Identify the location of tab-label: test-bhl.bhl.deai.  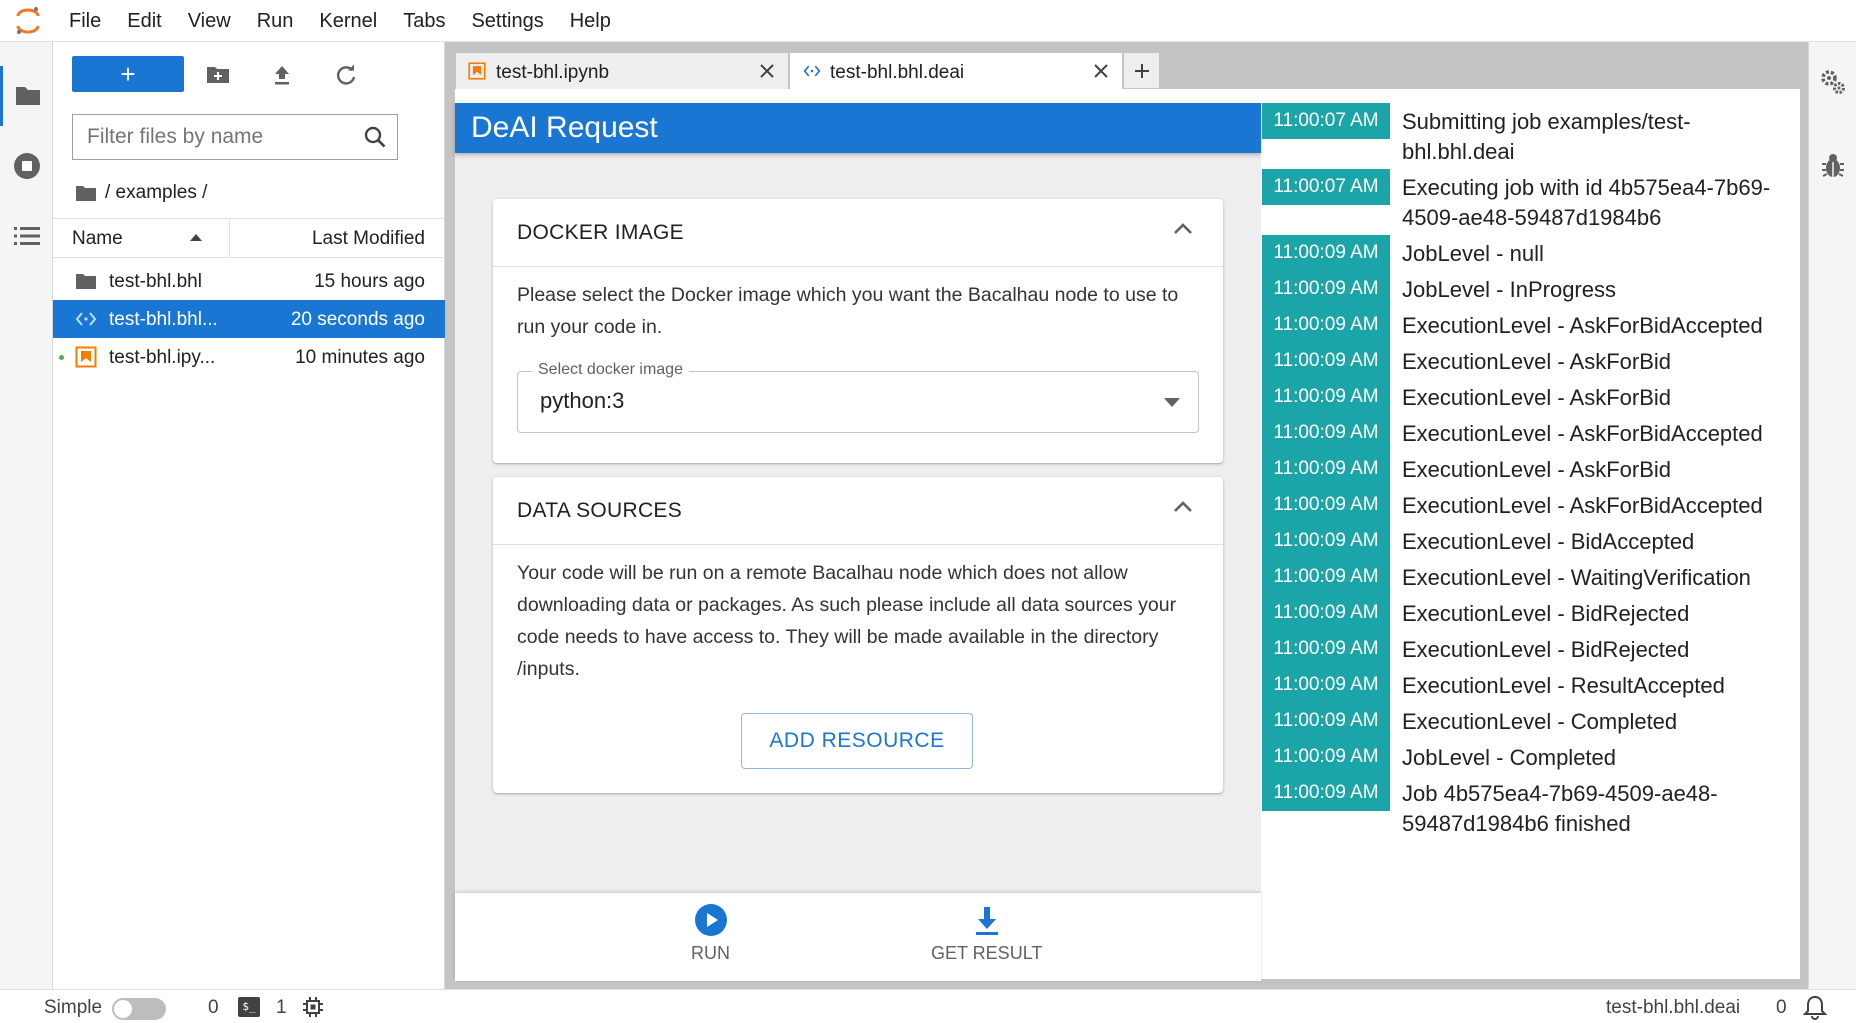
(897, 72).